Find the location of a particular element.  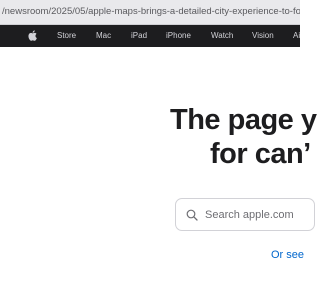

search-placeholder: Search apple.com is located at coordinates (249, 215).